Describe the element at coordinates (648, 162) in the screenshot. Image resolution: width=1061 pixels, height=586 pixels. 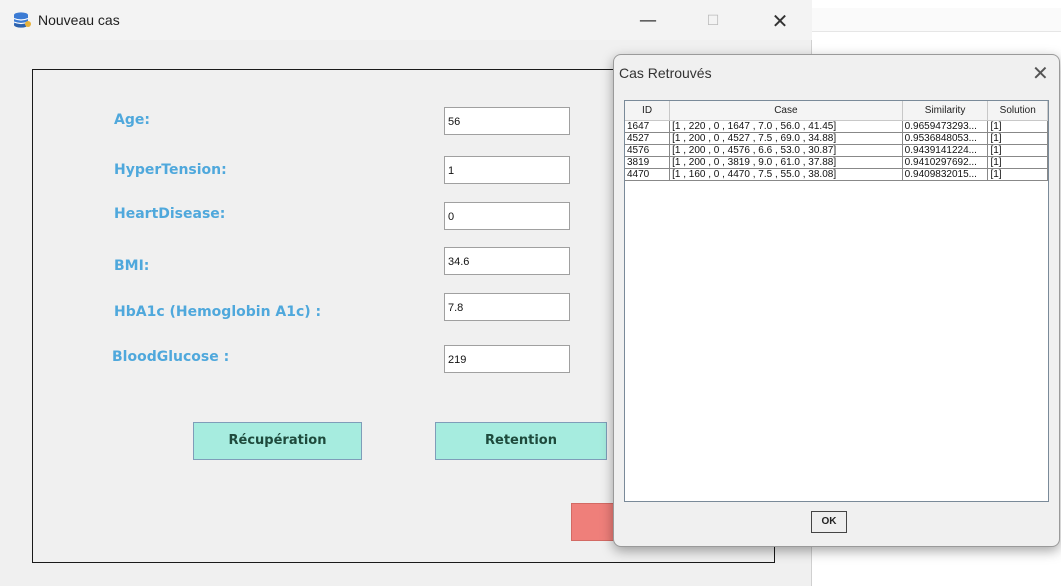
I see `cell-id: 3819` at that location.